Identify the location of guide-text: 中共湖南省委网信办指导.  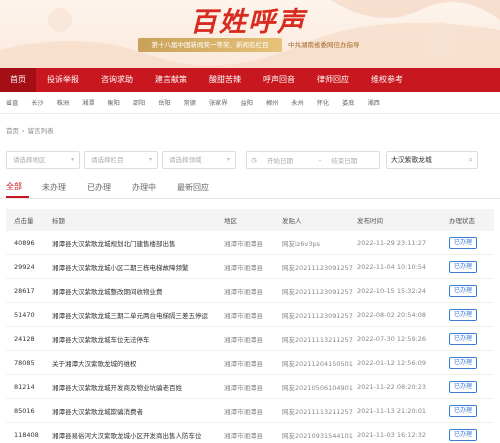
(324, 45).